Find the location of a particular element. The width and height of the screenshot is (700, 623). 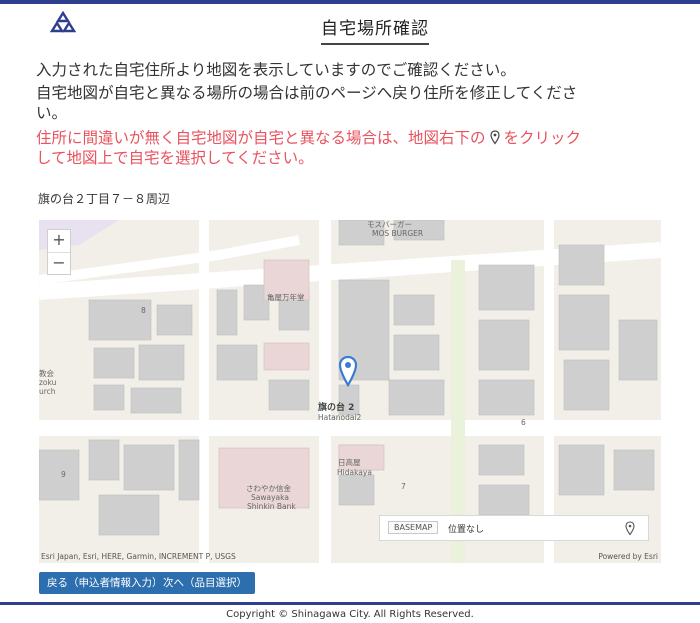

map-label-church-en-2: urch is located at coordinates (47, 391).